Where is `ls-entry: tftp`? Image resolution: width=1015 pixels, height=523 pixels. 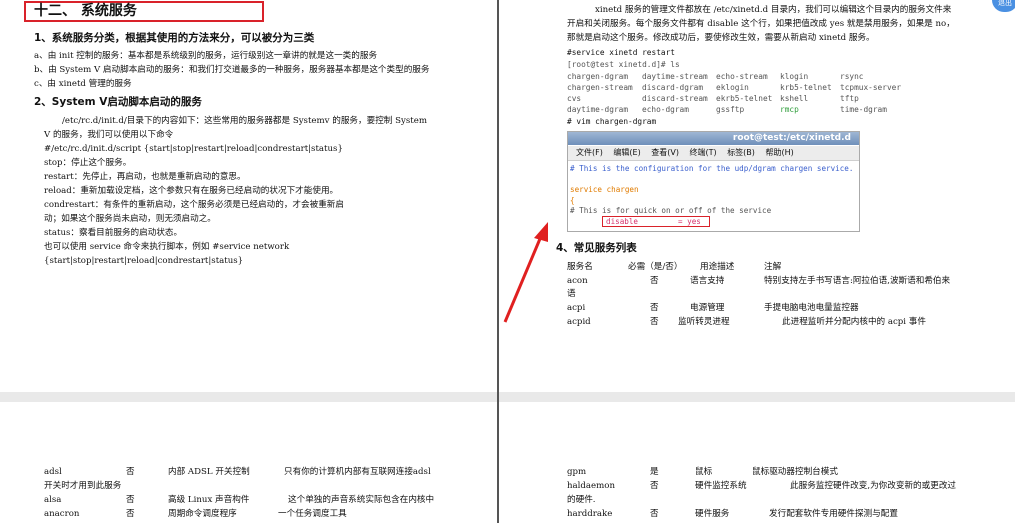
ls-entry: tftp is located at coordinates (849, 98).